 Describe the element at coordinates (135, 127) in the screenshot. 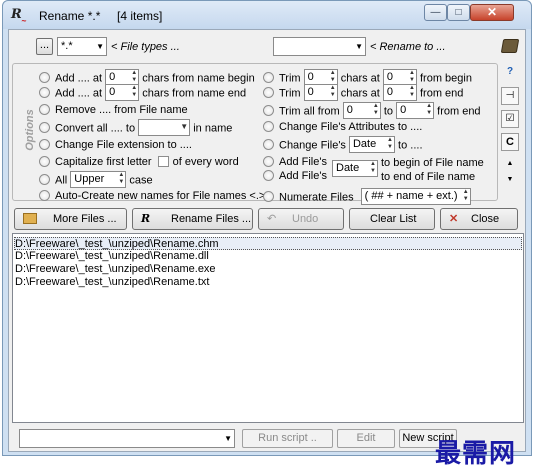

I see `option-convert-all: Convert all .... to ▼ in name` at that location.